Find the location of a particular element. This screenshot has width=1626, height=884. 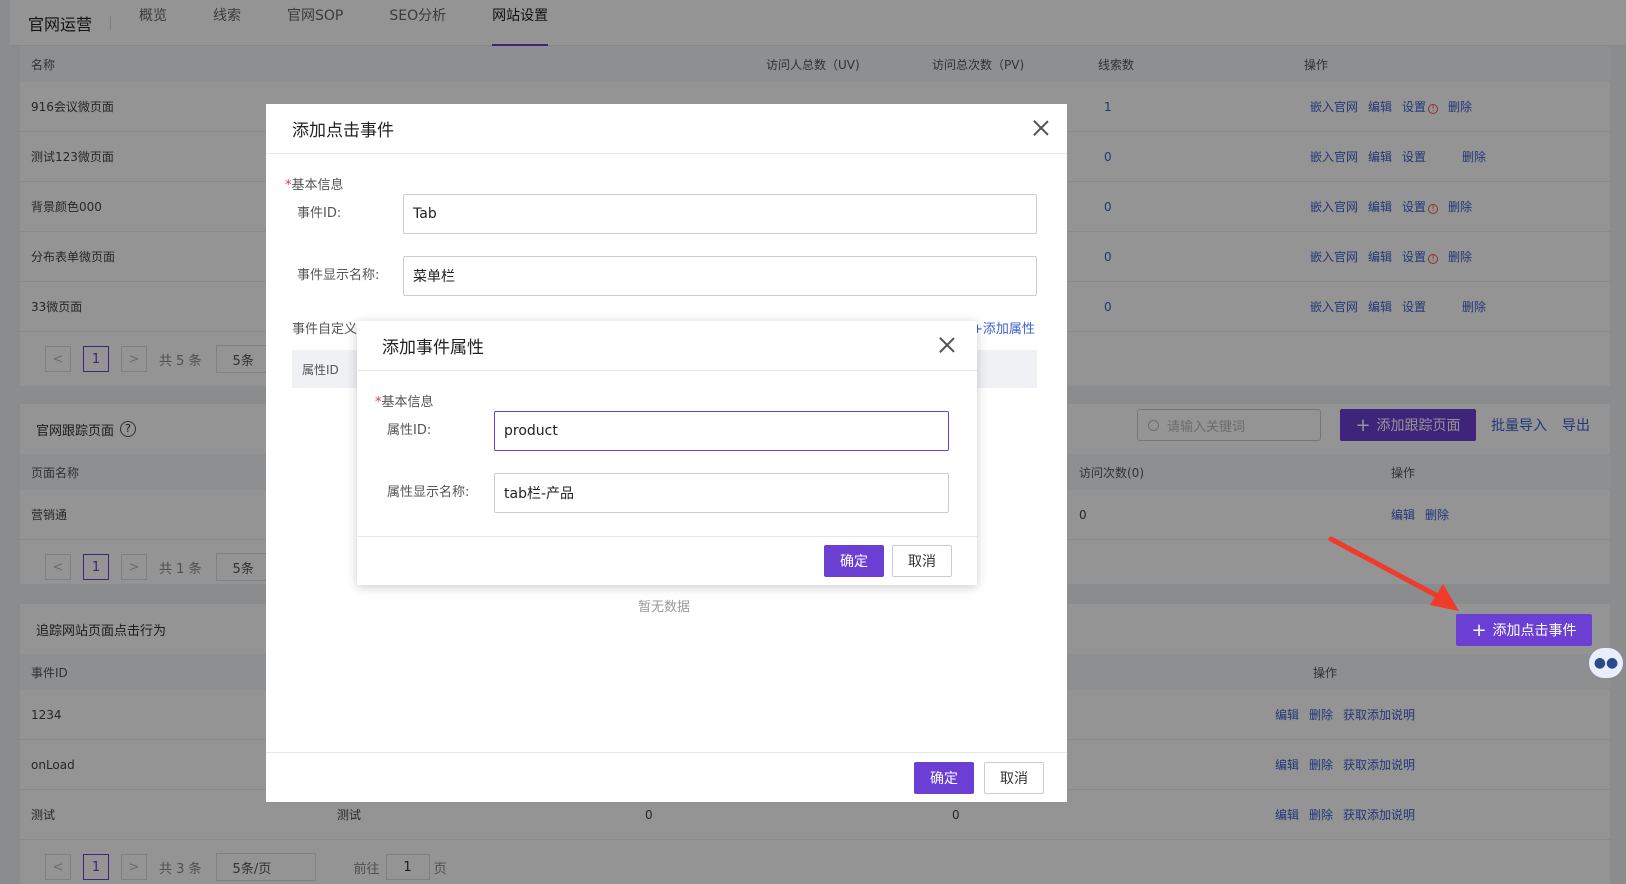

add-attribute-link: +添加属性 is located at coordinates (1003, 327).